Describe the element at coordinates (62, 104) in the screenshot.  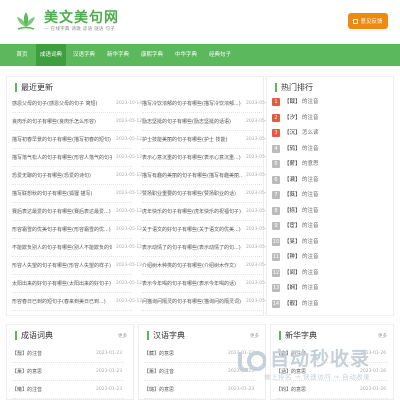
I see `article-title-link: 感恩父母的句子(感恩父母的句子 简短)` at that location.